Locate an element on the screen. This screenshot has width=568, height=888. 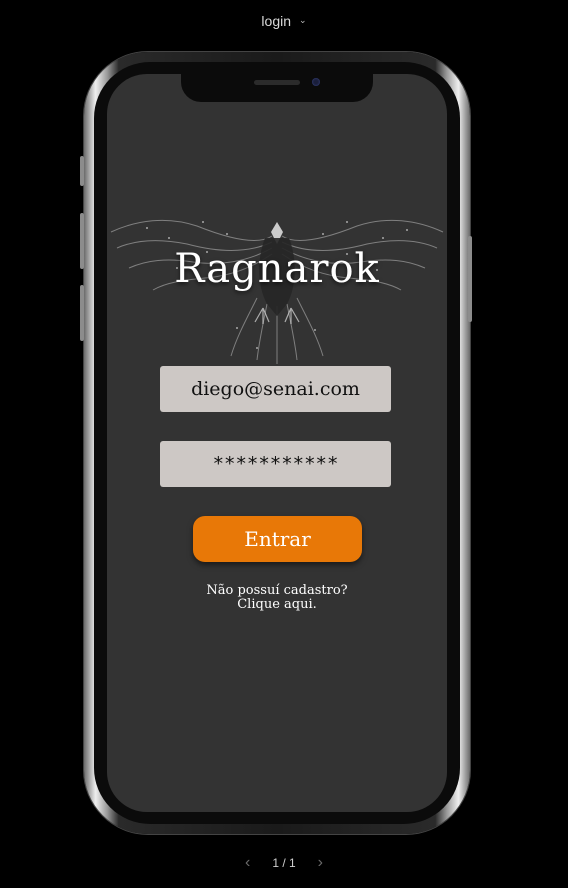
email-value: diego@senai.com is located at coordinates (275, 389).